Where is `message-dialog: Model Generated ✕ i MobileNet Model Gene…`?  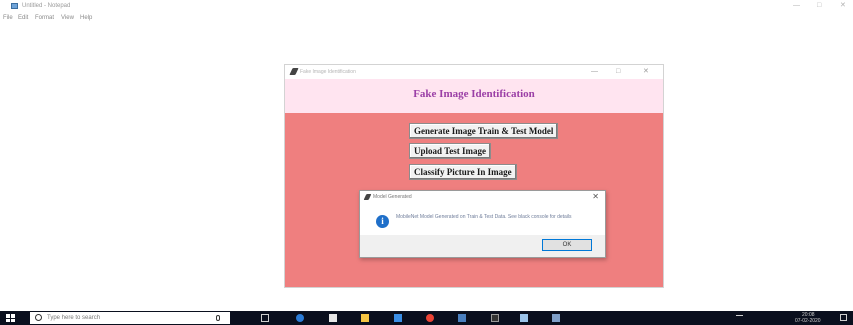 message-dialog: Model Generated ✕ i MobileNet Model Gene… is located at coordinates (482, 224).